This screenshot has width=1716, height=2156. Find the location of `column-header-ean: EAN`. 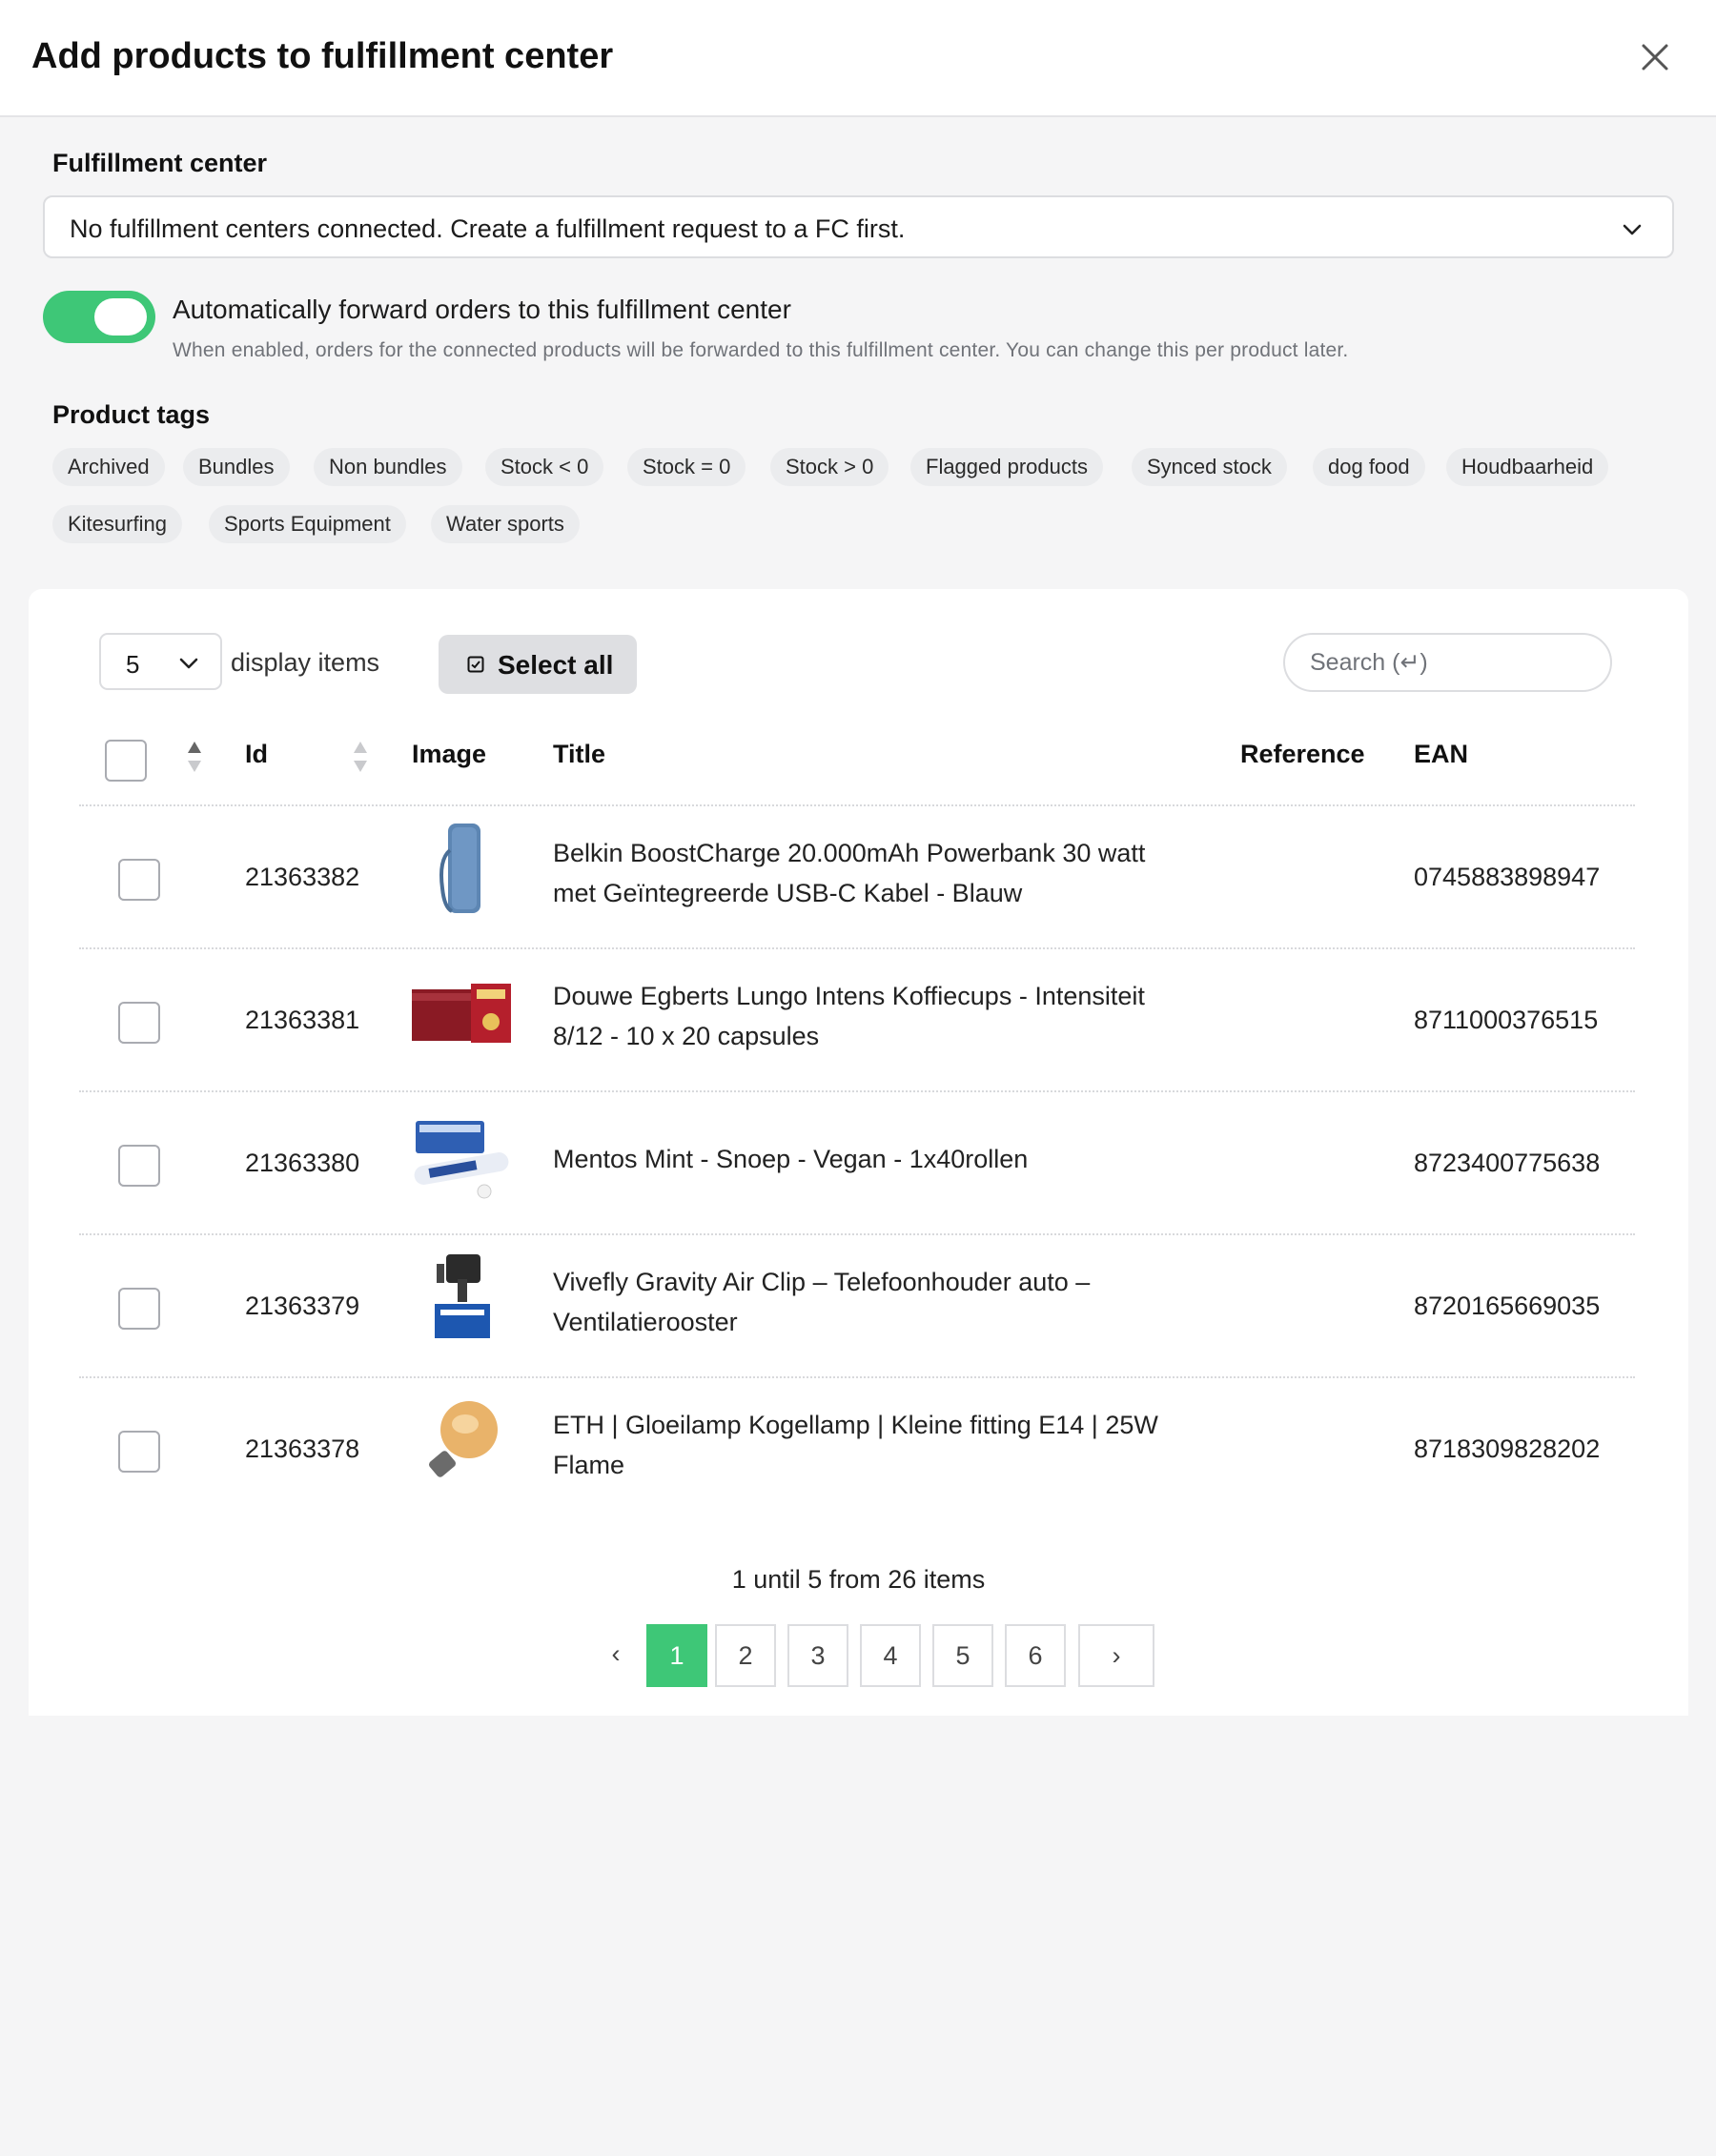

column-header-ean: EAN is located at coordinates (1442, 754).